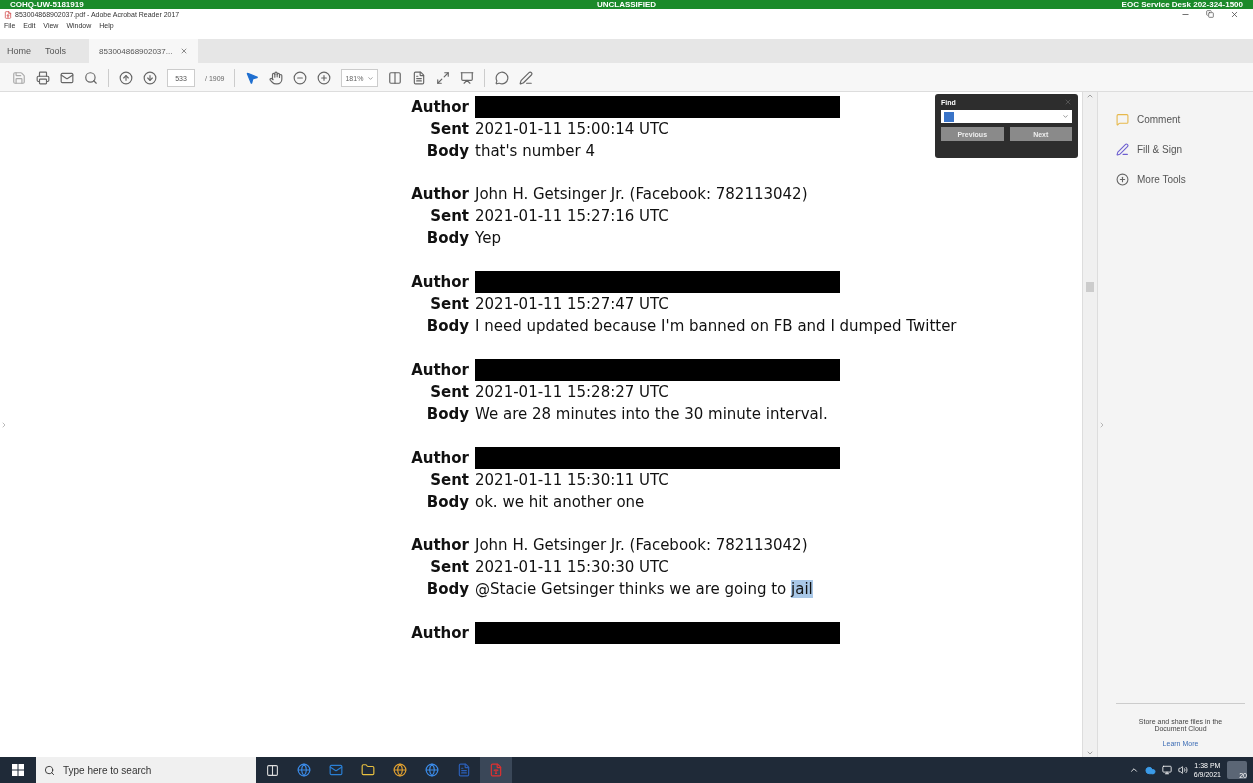 The width and height of the screenshot is (1253, 783). Describe the element at coordinates (467, 78) in the screenshot. I see `presentation-icon` at that location.